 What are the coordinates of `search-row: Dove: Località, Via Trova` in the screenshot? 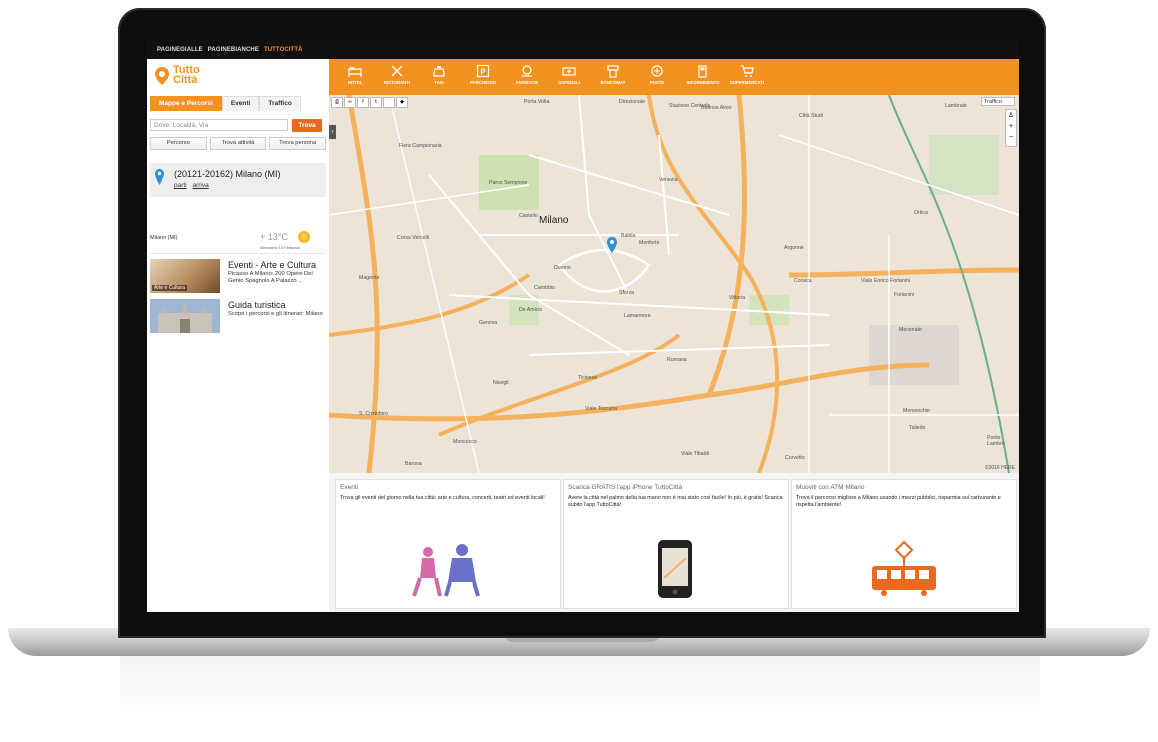 It's located at (238, 126).